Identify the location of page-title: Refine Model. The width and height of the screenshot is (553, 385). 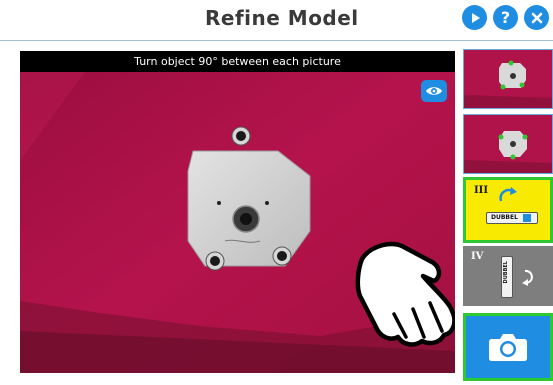
(282, 18).